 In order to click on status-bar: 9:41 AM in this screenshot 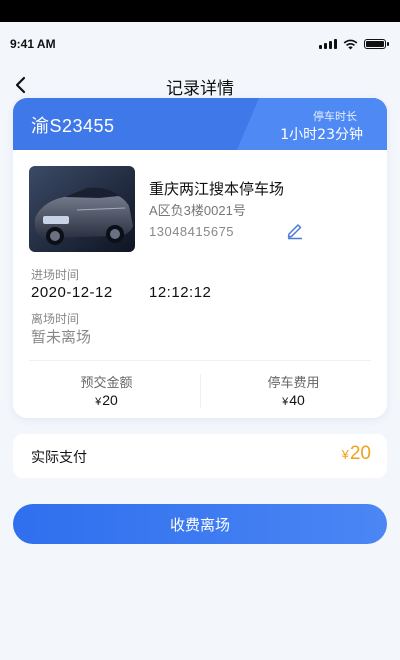, I will do `click(200, 44)`.